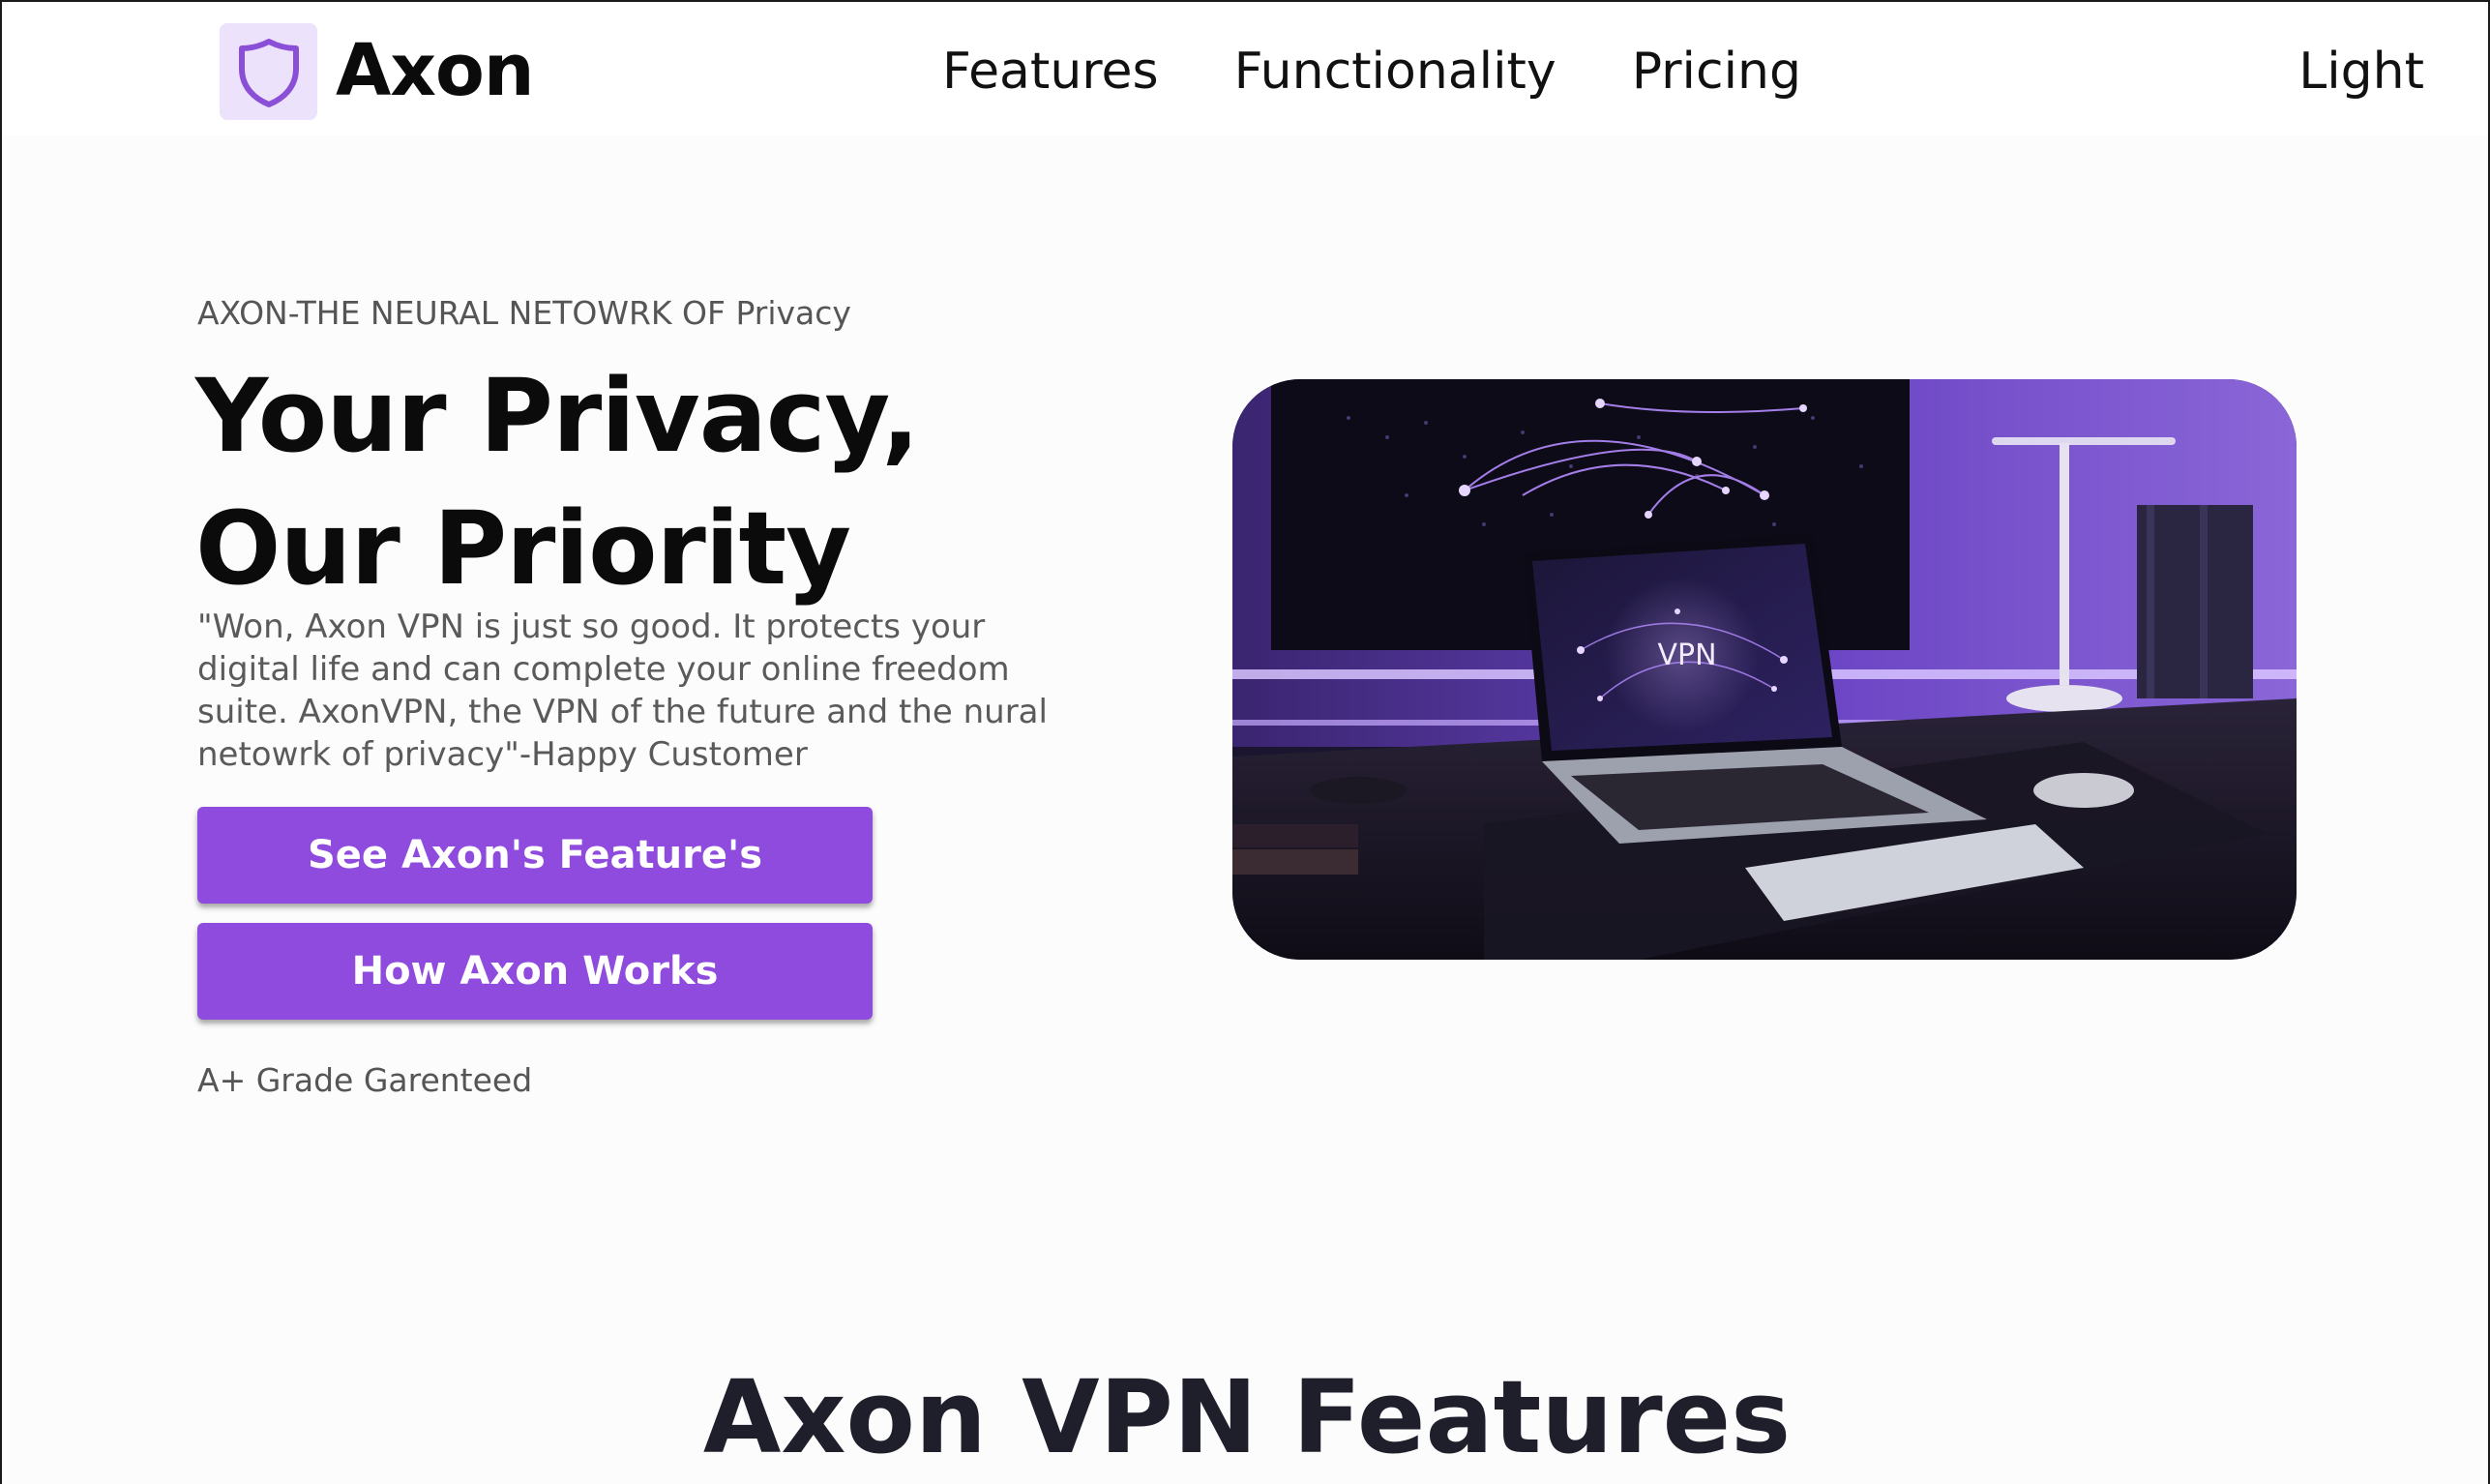 Image resolution: width=2490 pixels, height=1484 pixels. Describe the element at coordinates (1050, 71) in the screenshot. I see `nav-link-features: Features` at that location.